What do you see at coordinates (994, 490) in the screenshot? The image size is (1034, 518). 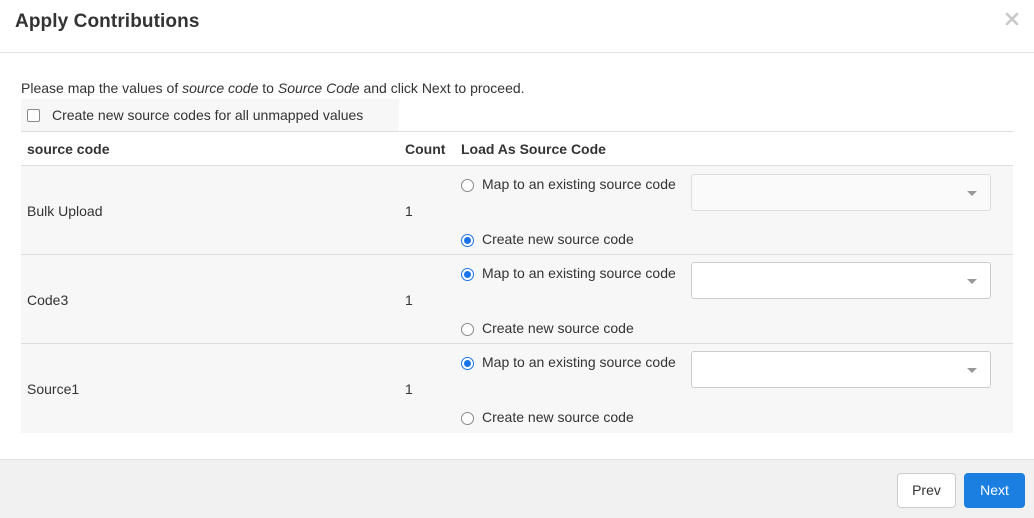 I see `next-button: Next` at bounding box center [994, 490].